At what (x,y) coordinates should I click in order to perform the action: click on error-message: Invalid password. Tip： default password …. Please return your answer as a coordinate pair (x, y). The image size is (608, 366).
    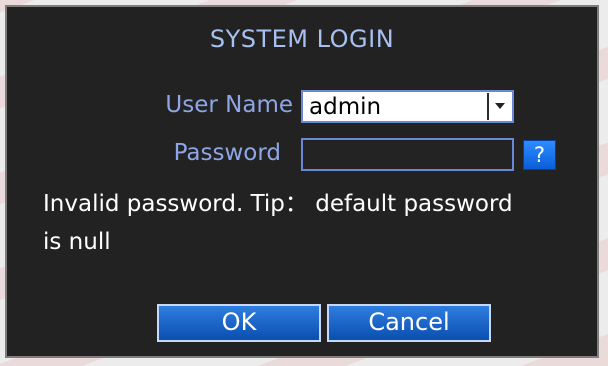
    Looking at the image, I should click on (278, 223).